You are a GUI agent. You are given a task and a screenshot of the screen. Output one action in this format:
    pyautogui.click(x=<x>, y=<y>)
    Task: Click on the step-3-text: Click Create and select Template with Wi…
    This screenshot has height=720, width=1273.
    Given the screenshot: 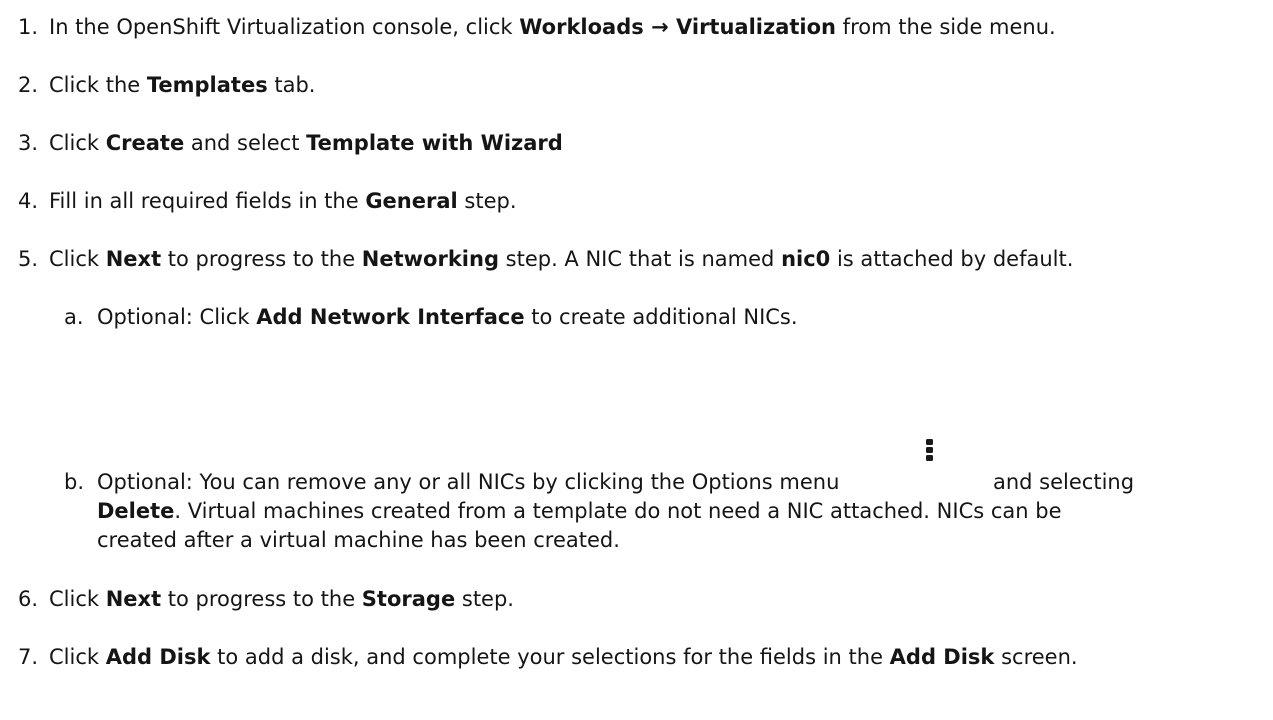 What is the action you would take?
    pyautogui.click(x=306, y=143)
    